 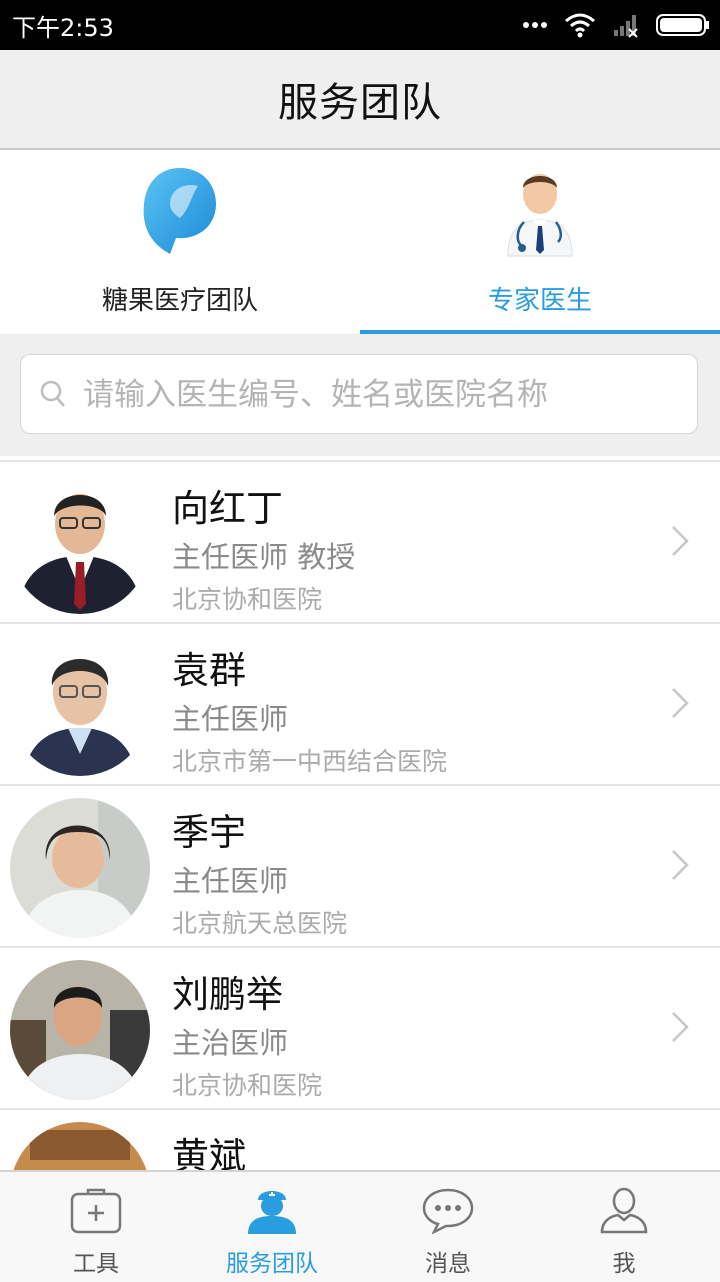 I want to click on nav-label: 消息, so click(x=448, y=1264).